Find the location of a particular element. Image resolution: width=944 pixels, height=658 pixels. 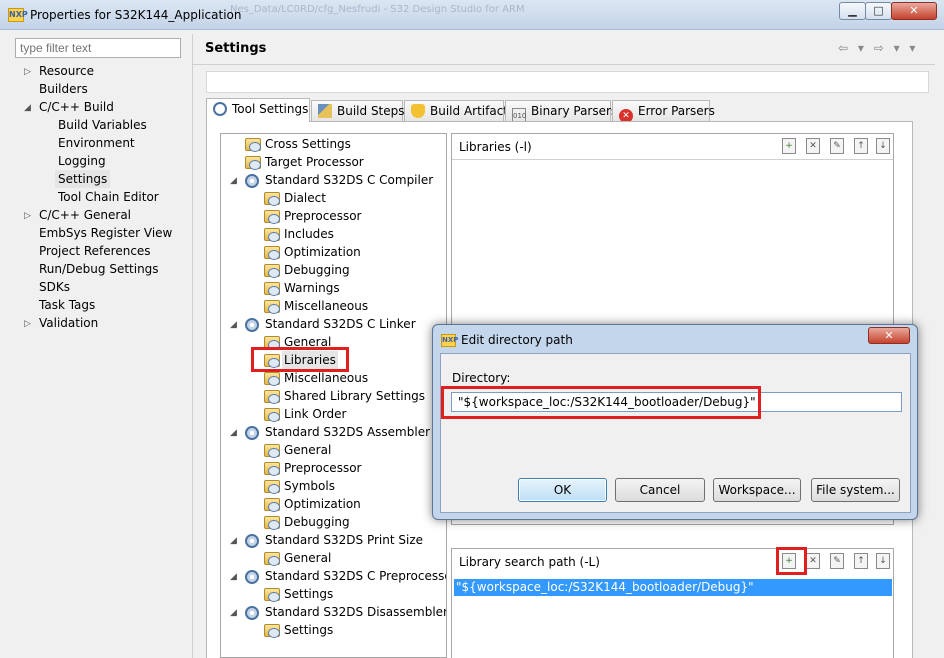

tree-item-c-compiler: Standard S32DS C Compiler is located at coordinates (349, 180).